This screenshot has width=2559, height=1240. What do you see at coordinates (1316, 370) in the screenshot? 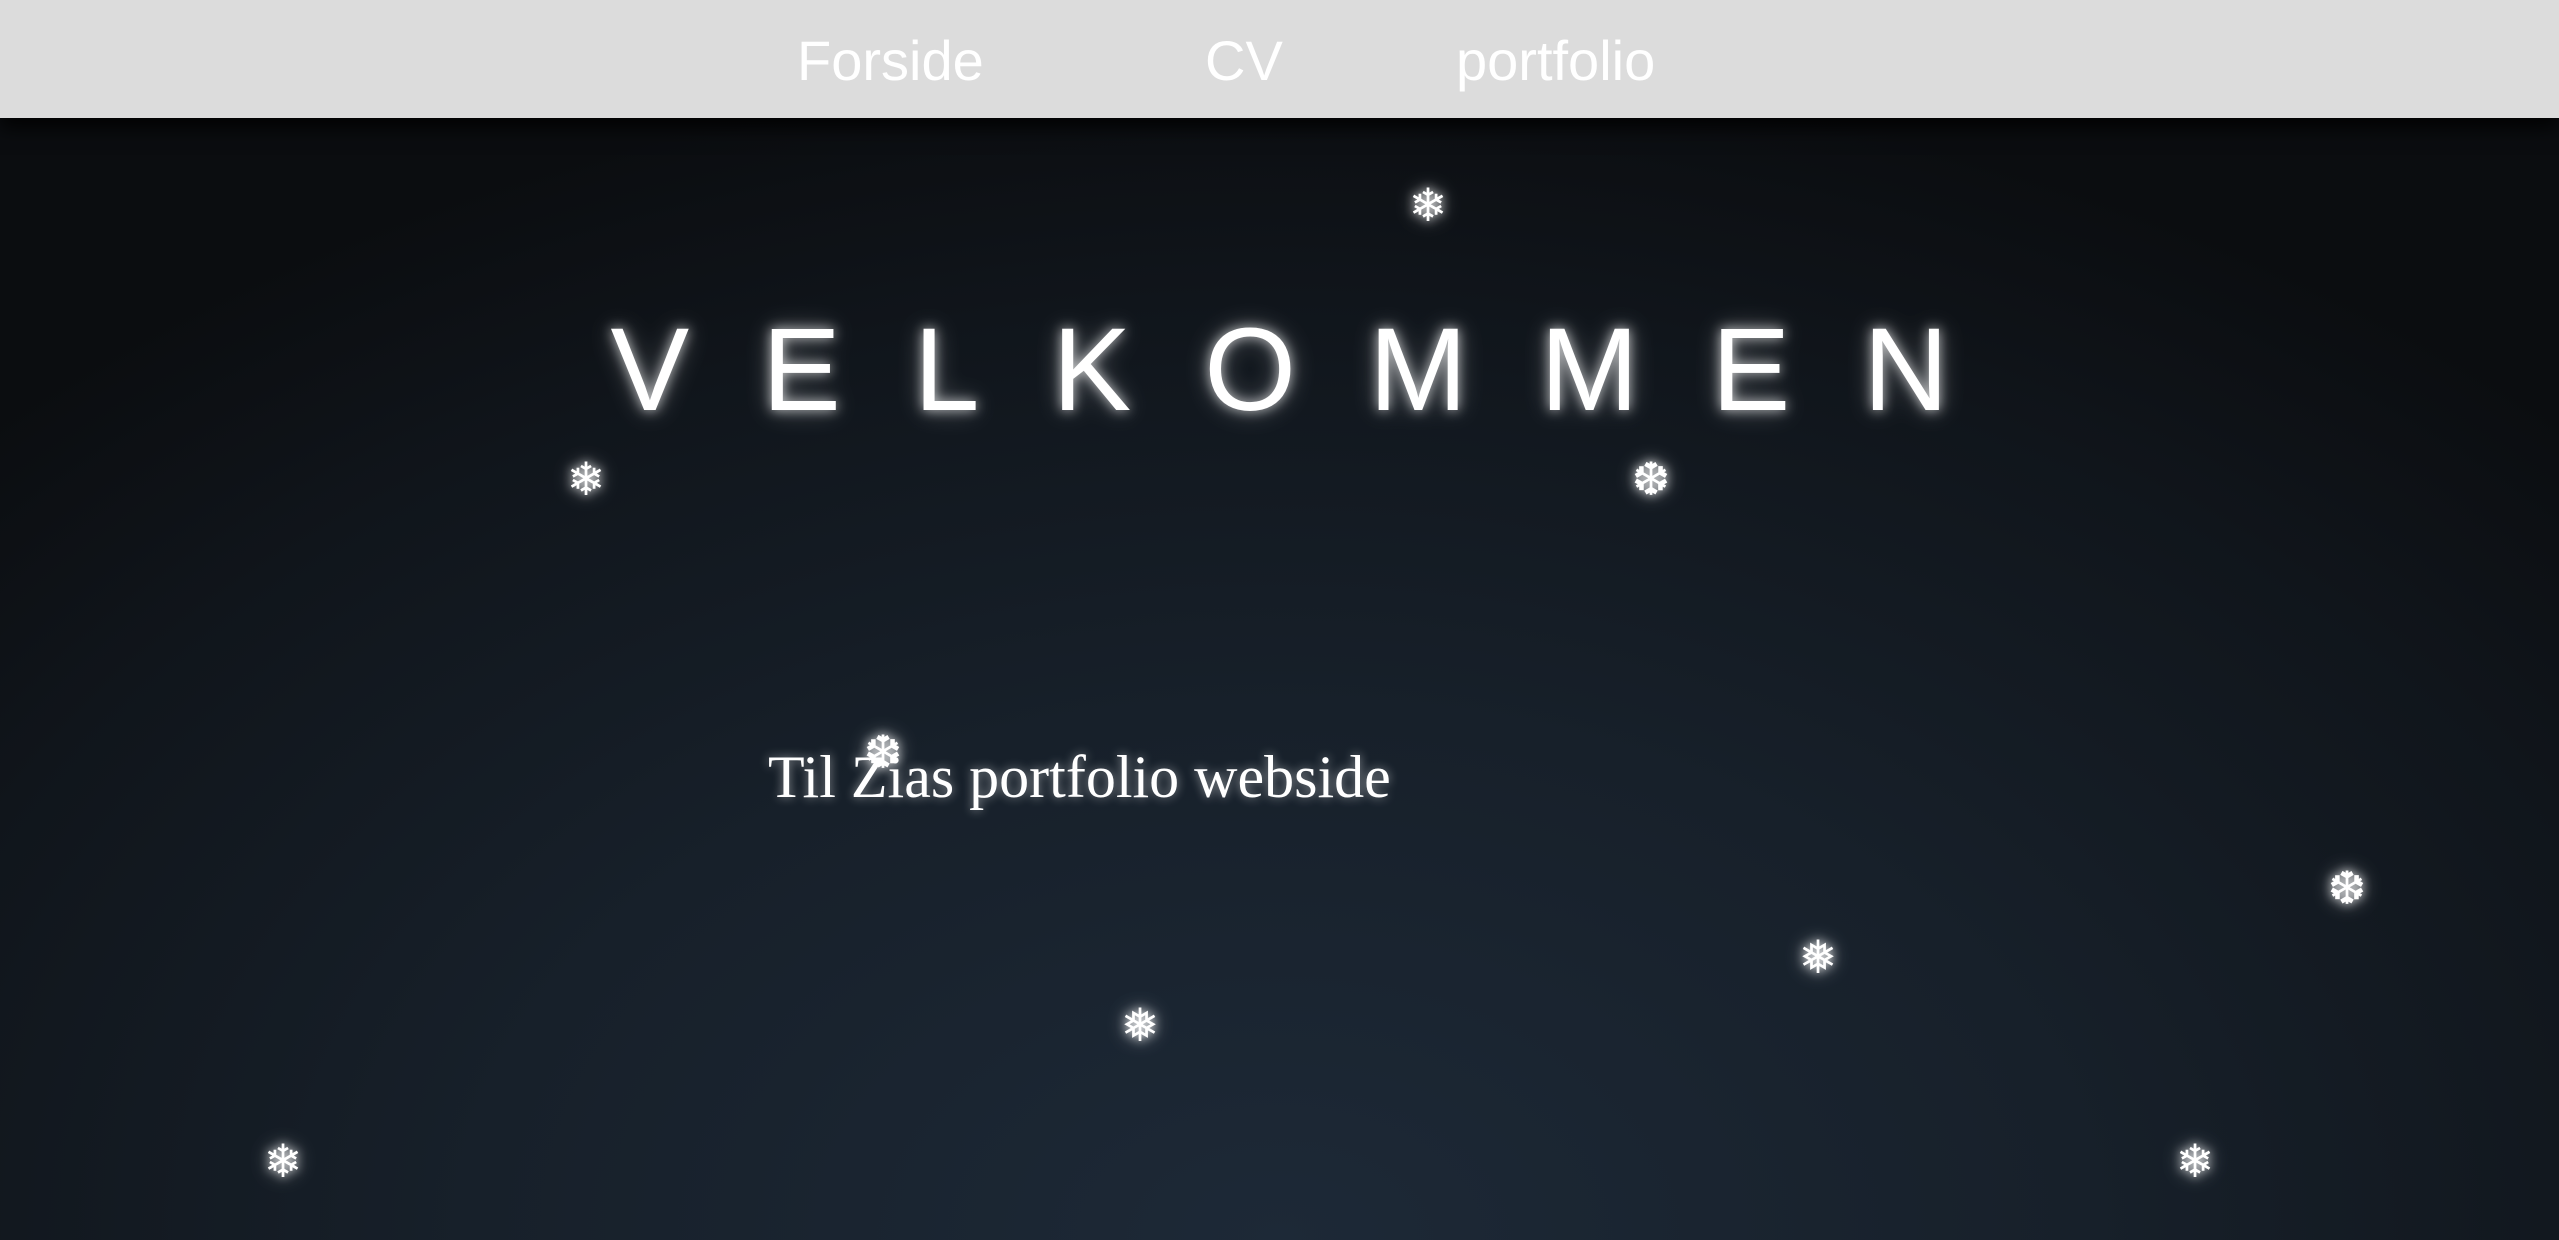
I see `welcome-title: VELKOMMEN` at bounding box center [1316, 370].